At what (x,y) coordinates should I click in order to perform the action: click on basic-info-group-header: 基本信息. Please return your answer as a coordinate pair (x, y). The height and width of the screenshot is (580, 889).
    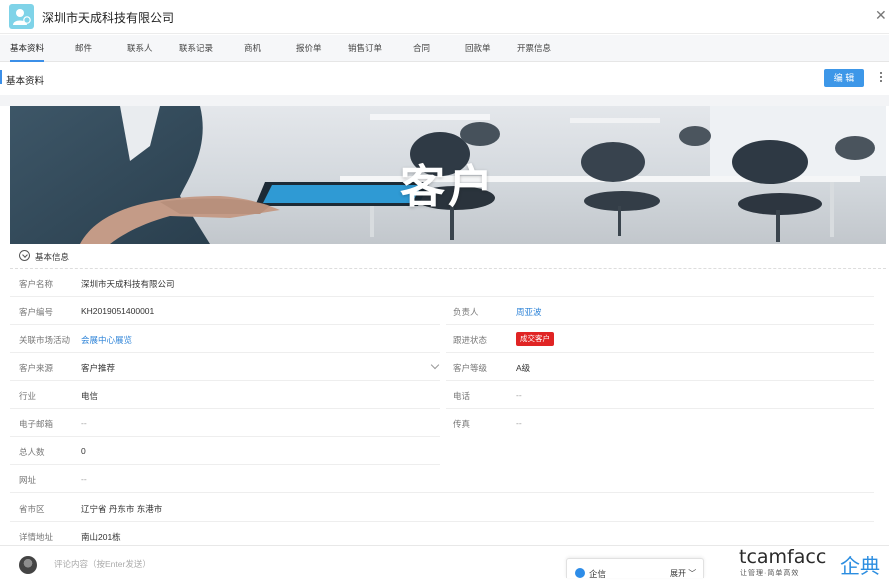
    Looking at the image, I should click on (448, 257).